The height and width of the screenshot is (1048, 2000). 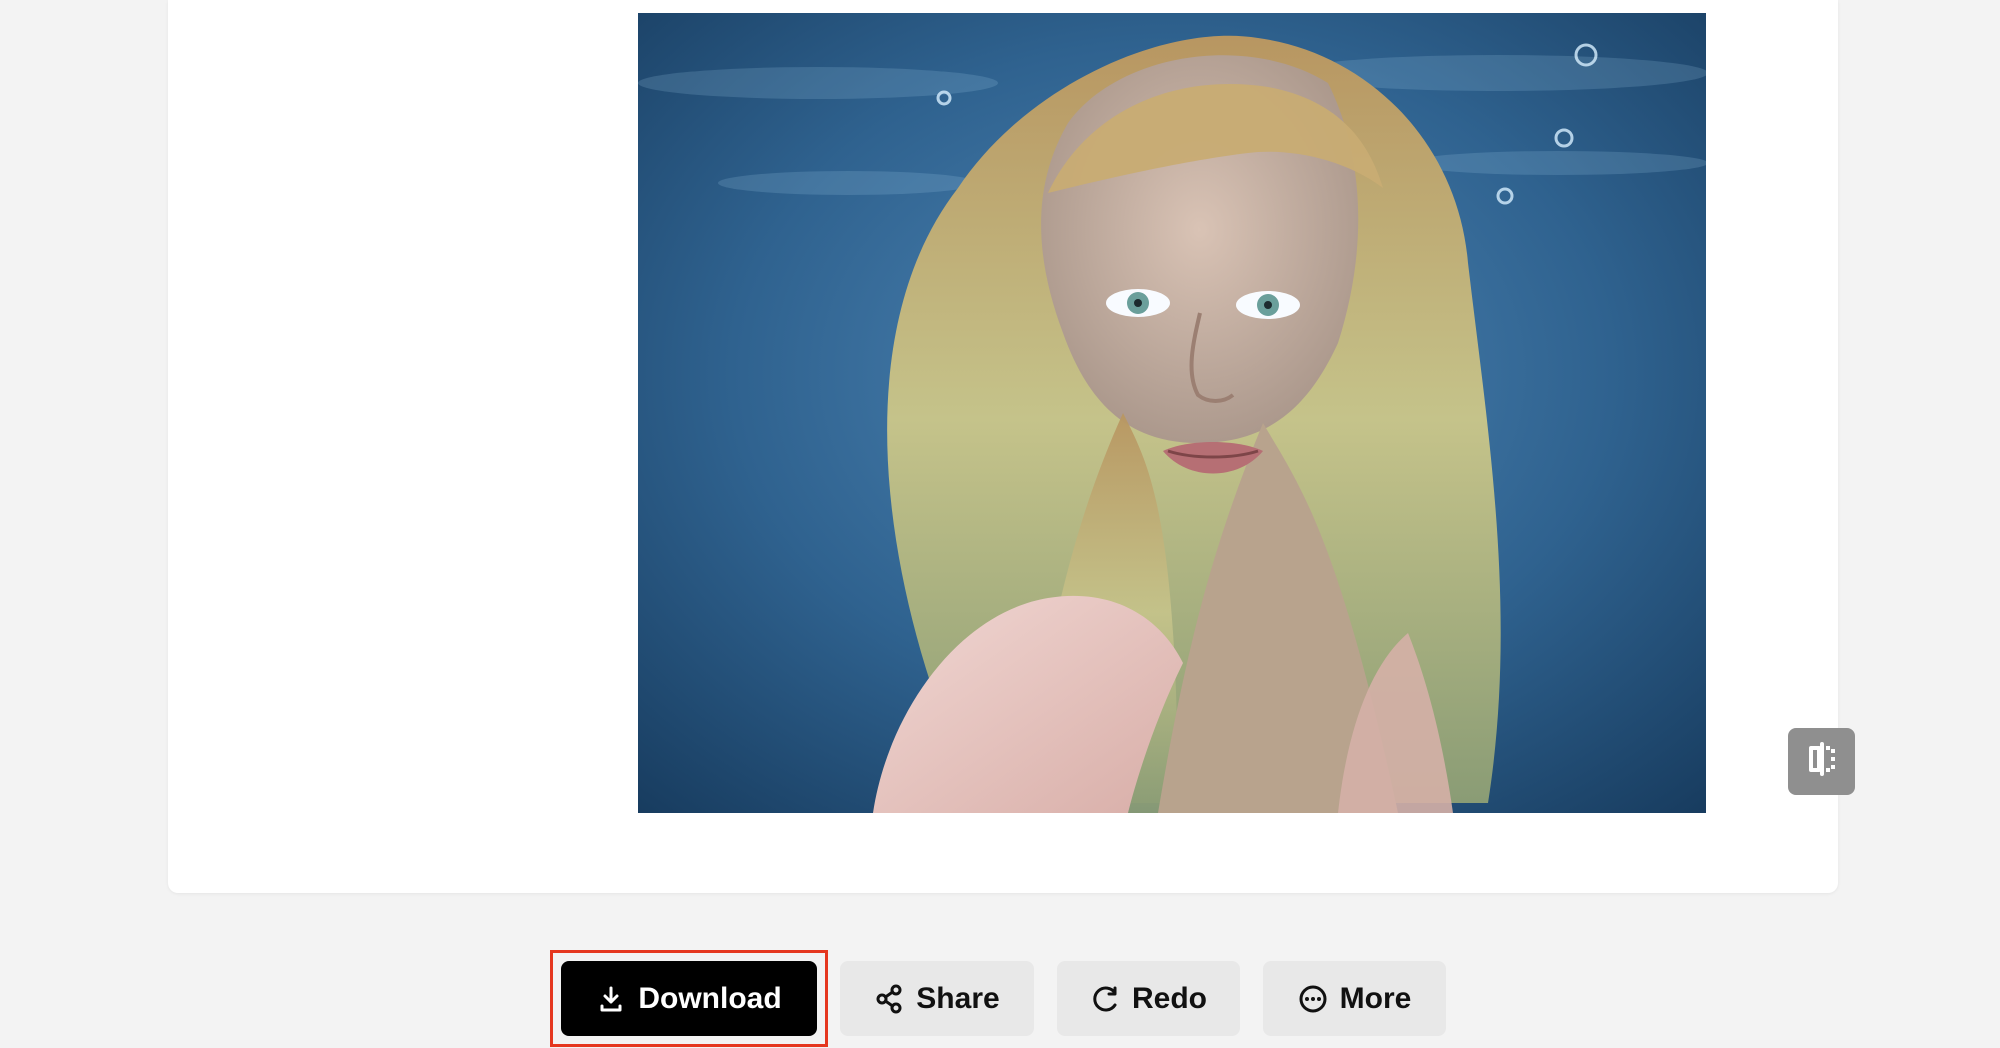 I want to click on more-label: More, so click(x=1375, y=998).